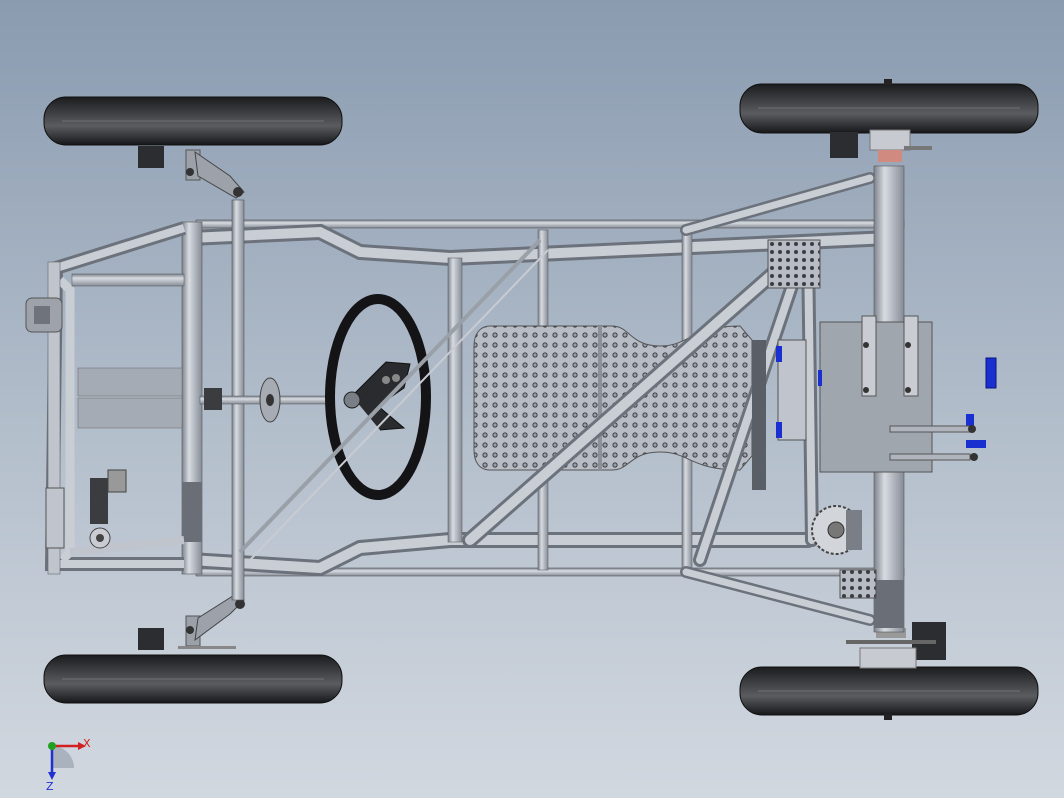  What do you see at coordinates (889, 106) in the screenshot?
I see `tire-front-right` at bounding box center [889, 106].